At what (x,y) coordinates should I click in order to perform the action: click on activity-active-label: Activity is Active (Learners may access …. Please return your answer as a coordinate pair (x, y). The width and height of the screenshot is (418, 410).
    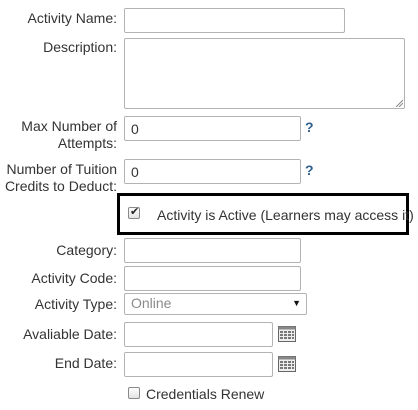
    Looking at the image, I should click on (285, 215).